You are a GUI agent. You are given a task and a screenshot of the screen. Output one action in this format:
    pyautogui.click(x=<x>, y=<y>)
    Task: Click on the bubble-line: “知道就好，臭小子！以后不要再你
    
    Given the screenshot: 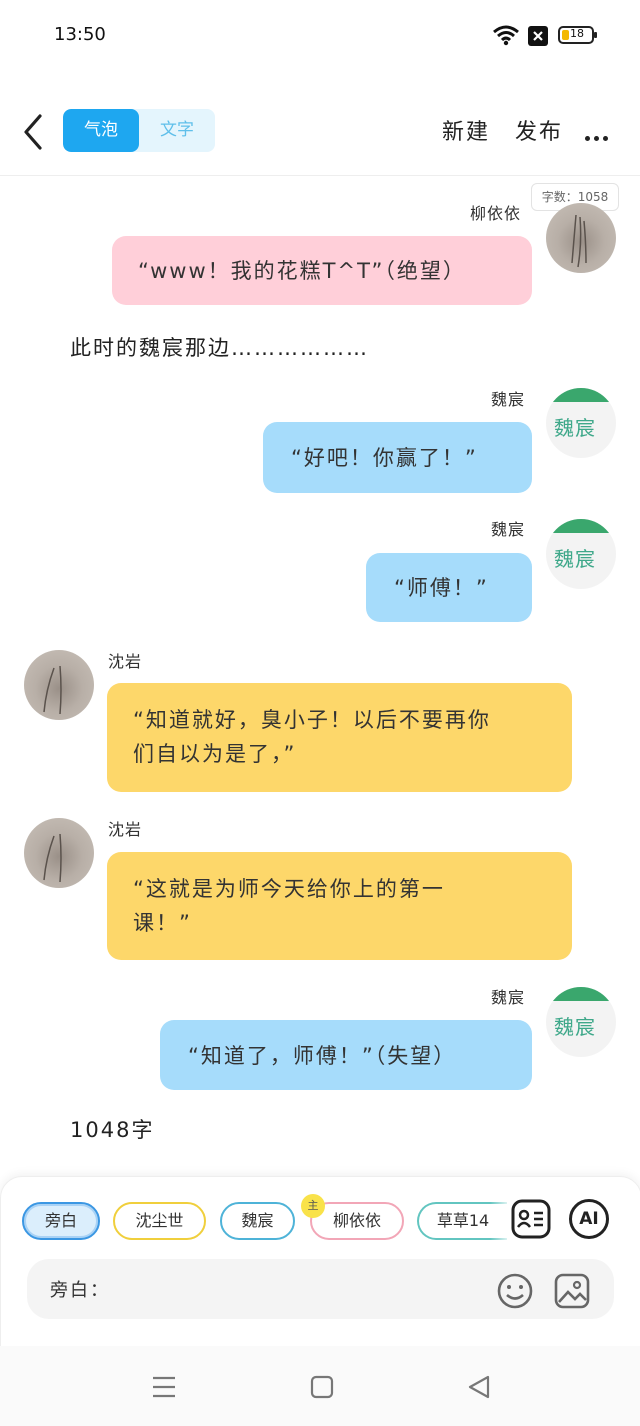 What is the action you would take?
    pyautogui.click(x=312, y=720)
    